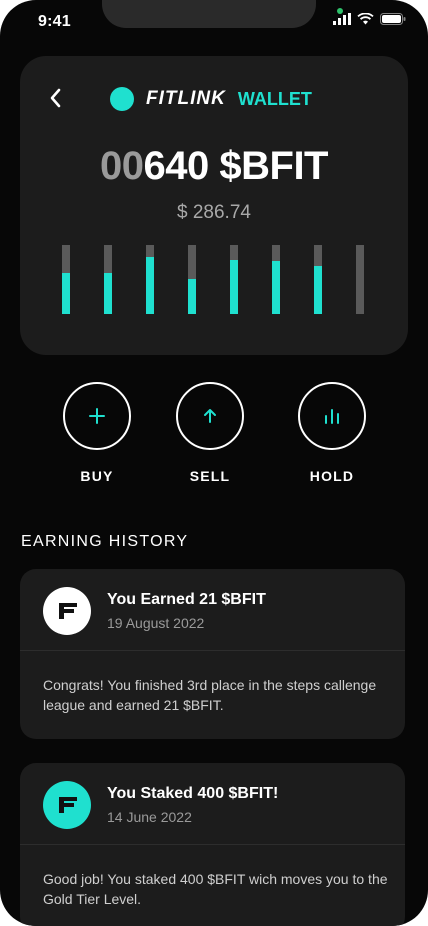 The width and height of the screenshot is (428, 926). I want to click on hold-button: HOLD, so click(332, 433).